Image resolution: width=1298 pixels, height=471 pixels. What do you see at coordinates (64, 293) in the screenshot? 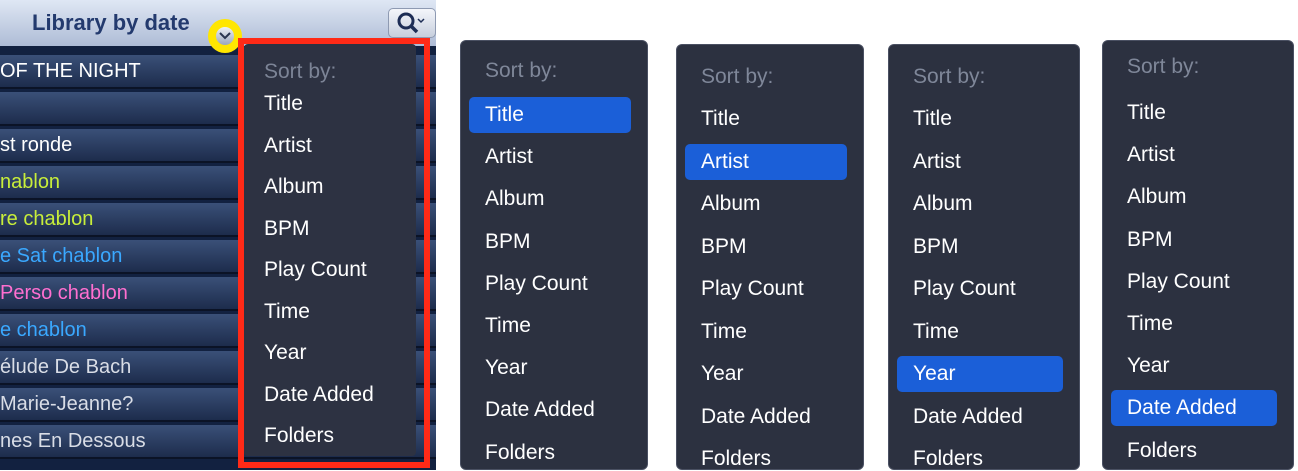
I see `track-title: Perso chablon` at bounding box center [64, 293].